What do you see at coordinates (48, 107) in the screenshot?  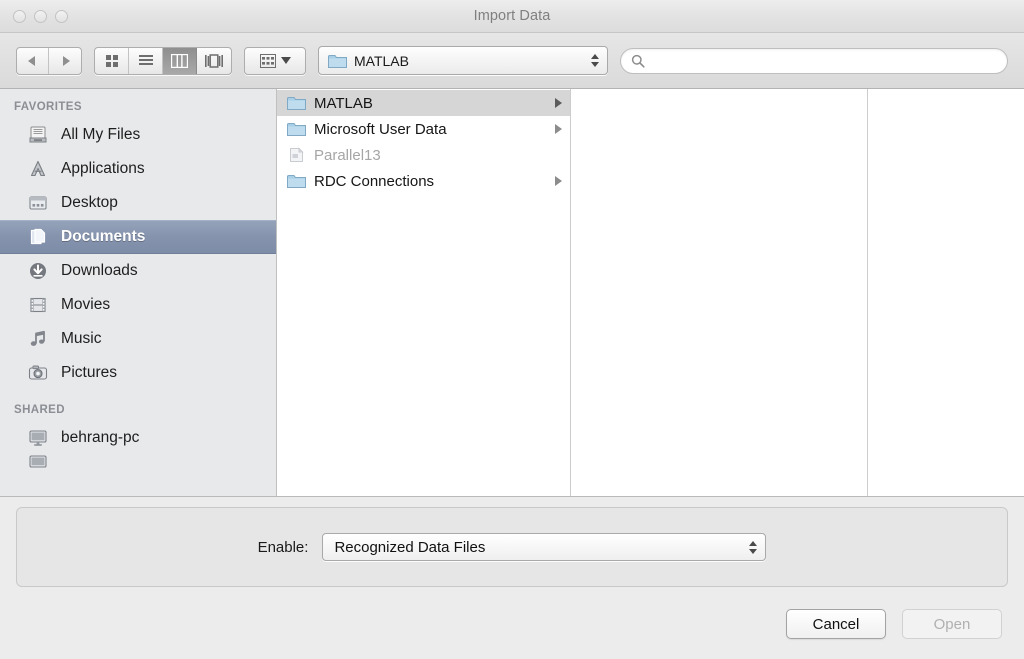 I see `sidebar-header-favorites: FAVORITES` at bounding box center [48, 107].